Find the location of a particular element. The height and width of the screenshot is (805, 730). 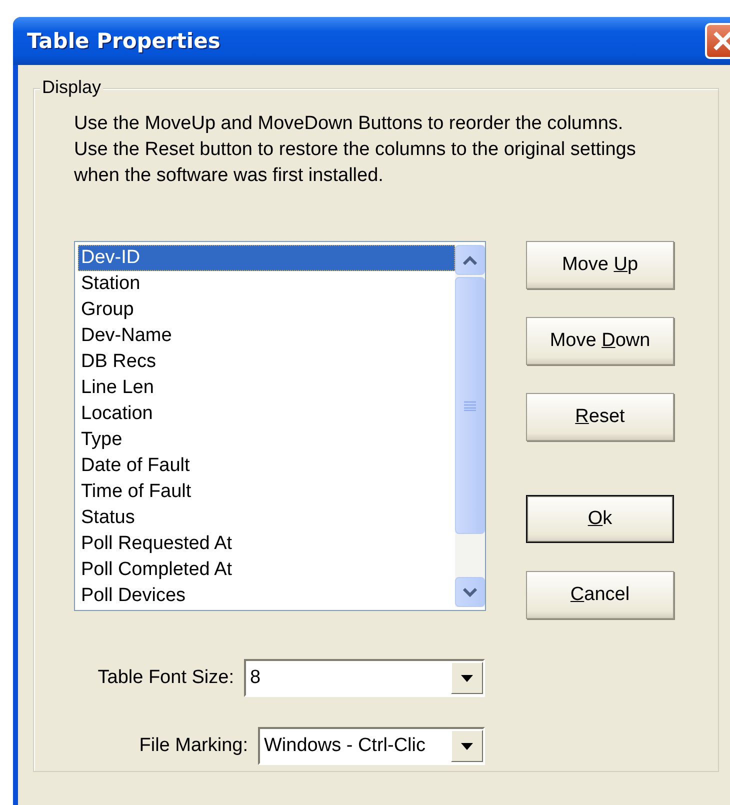

list-item: Location is located at coordinates (266, 414).